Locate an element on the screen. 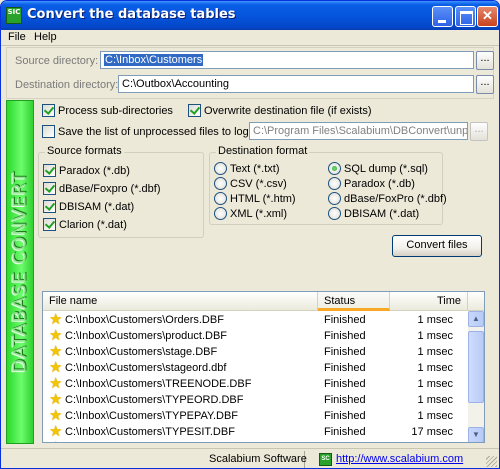 The height and width of the screenshot is (469, 500). company-name: Scalabium Software is located at coordinates (258, 459).